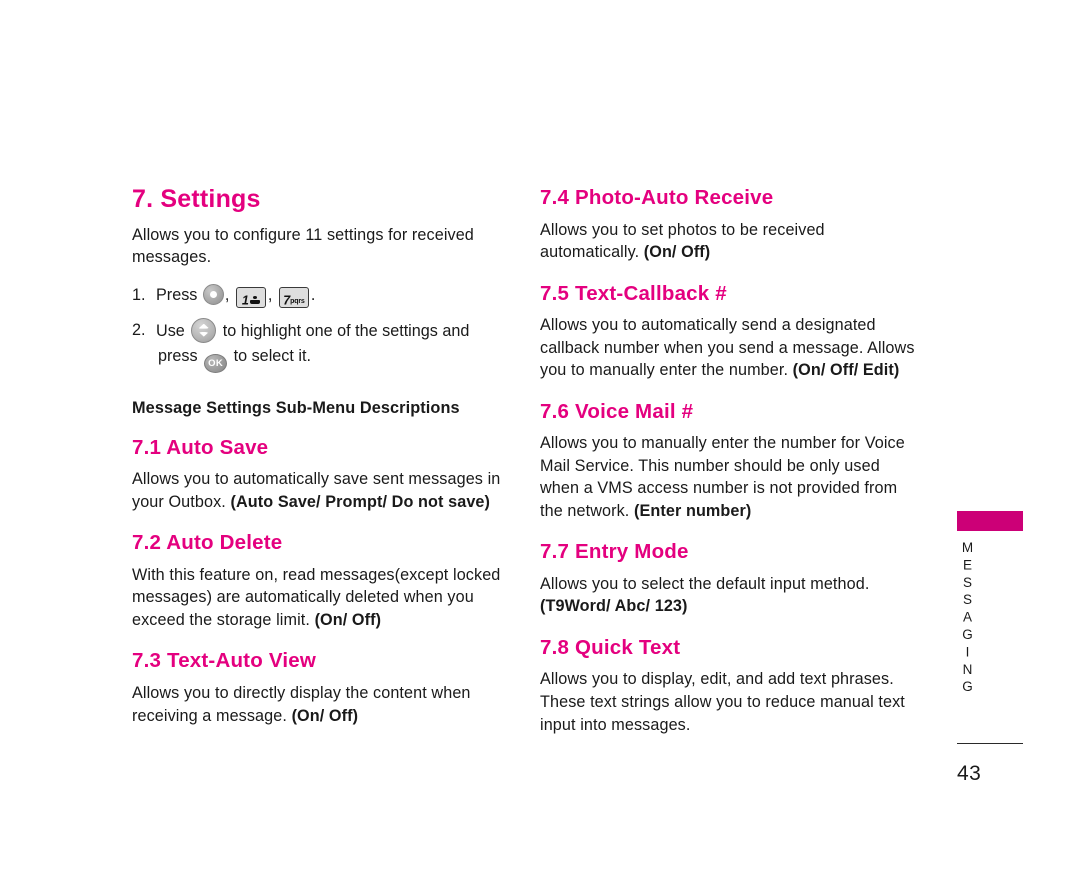 Image resolution: width=1080 pixels, height=896 pixels. What do you see at coordinates (967, 618) in the screenshot?
I see `chapter-side-label: MESSAGING` at bounding box center [967, 618].